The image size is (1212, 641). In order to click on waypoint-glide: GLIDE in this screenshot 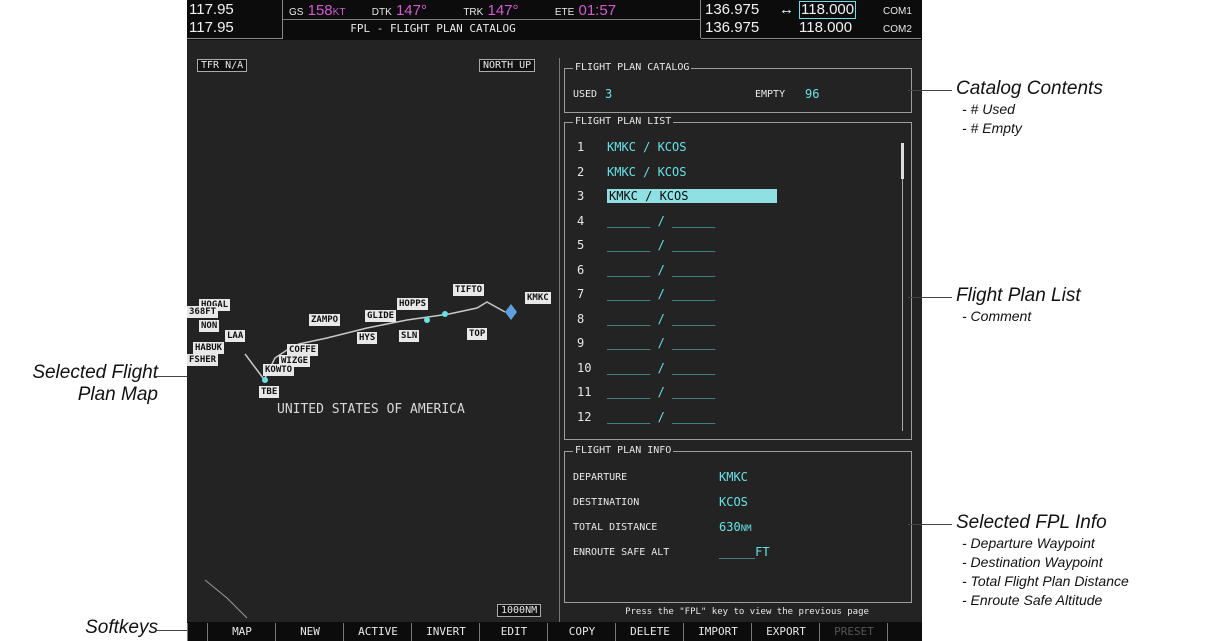, I will do `click(381, 316)`.